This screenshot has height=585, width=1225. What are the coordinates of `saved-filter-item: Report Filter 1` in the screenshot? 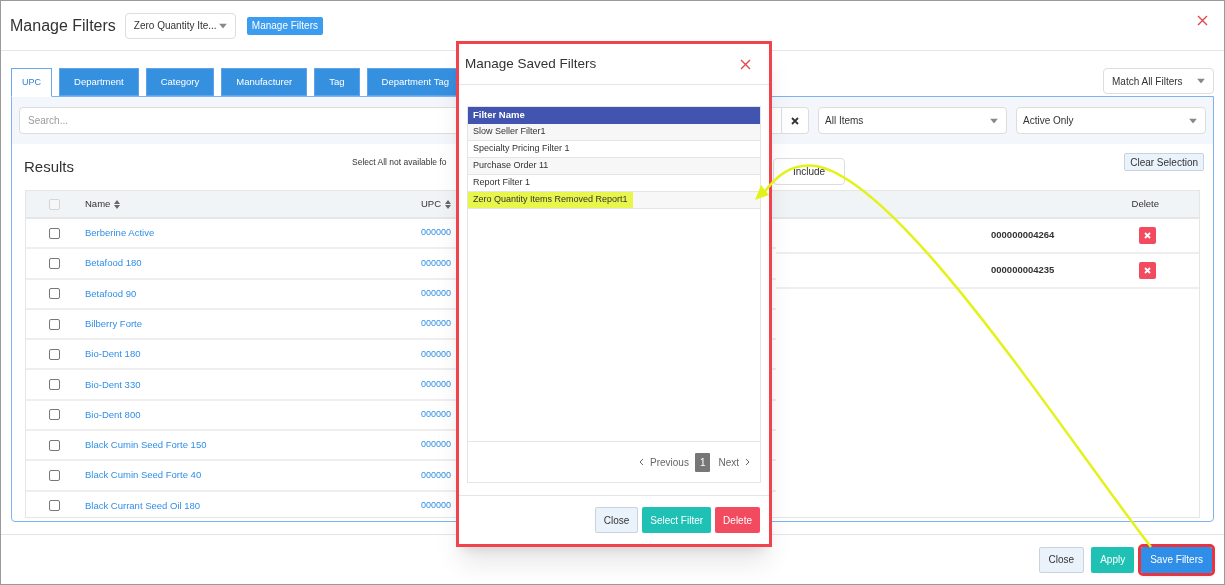 It's located at (502, 183).